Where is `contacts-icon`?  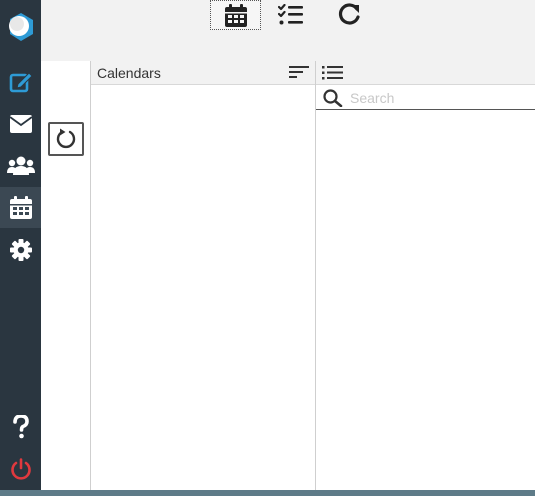
contacts-icon is located at coordinates (20, 165).